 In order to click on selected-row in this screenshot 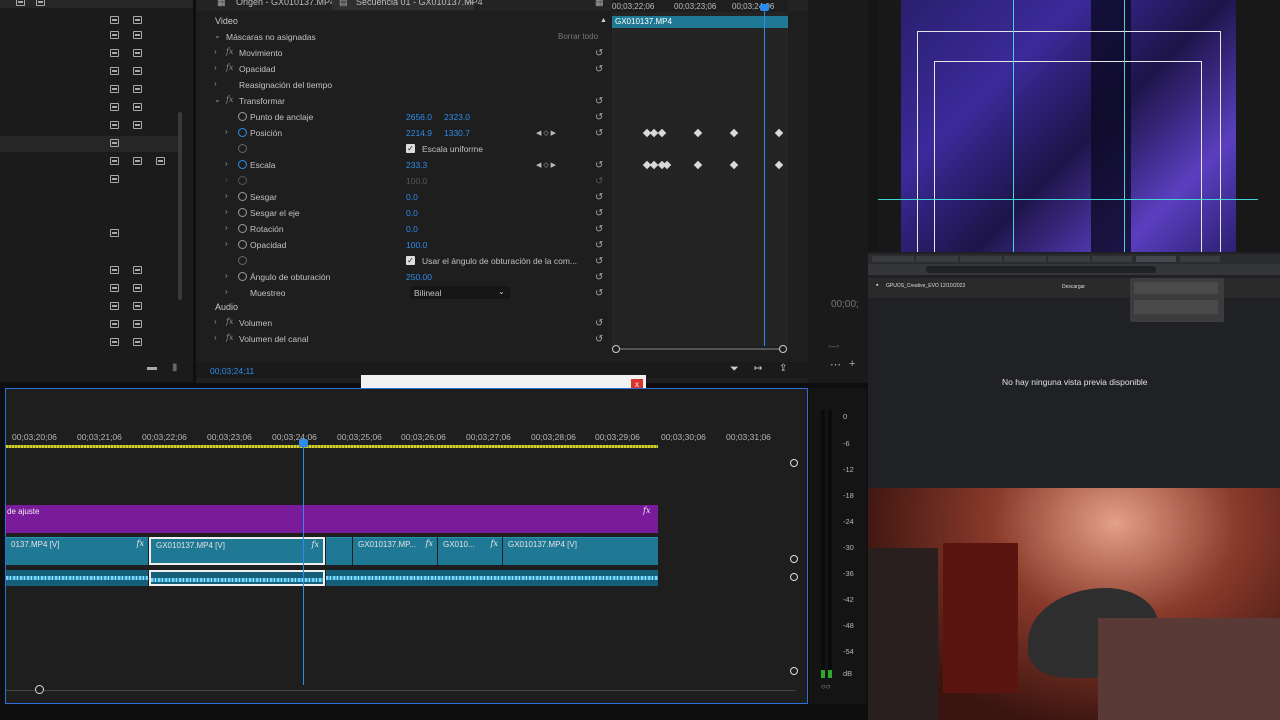, I will do `click(90, 144)`.